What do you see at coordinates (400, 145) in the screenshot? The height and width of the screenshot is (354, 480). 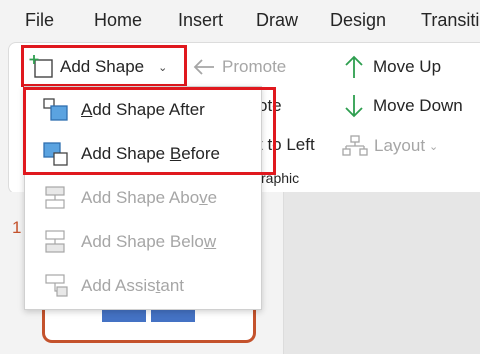 I see `layout-label: Layout` at bounding box center [400, 145].